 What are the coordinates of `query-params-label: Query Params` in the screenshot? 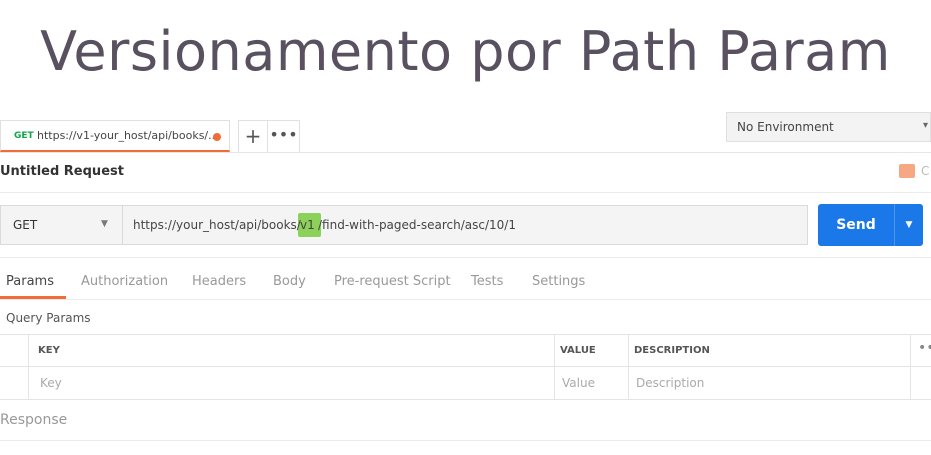 It's located at (48, 318).